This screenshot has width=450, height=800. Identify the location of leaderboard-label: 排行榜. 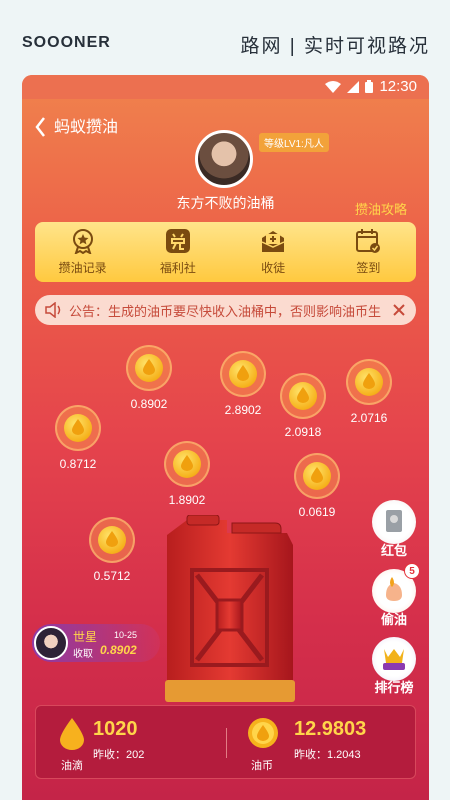
(394, 687).